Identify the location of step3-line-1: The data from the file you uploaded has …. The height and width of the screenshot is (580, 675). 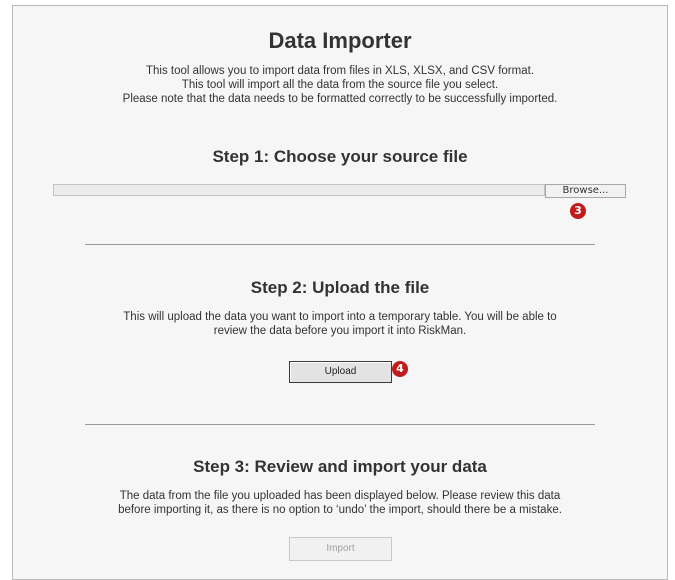
(340, 496).